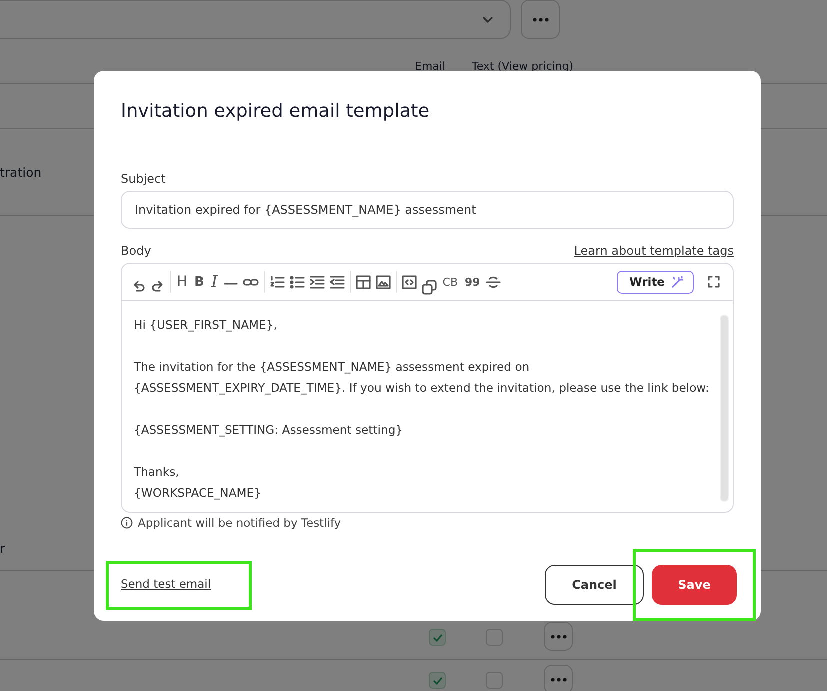 This screenshot has height=691, width=827. Describe the element at coordinates (158, 286) in the screenshot. I see `redo-icon` at that location.